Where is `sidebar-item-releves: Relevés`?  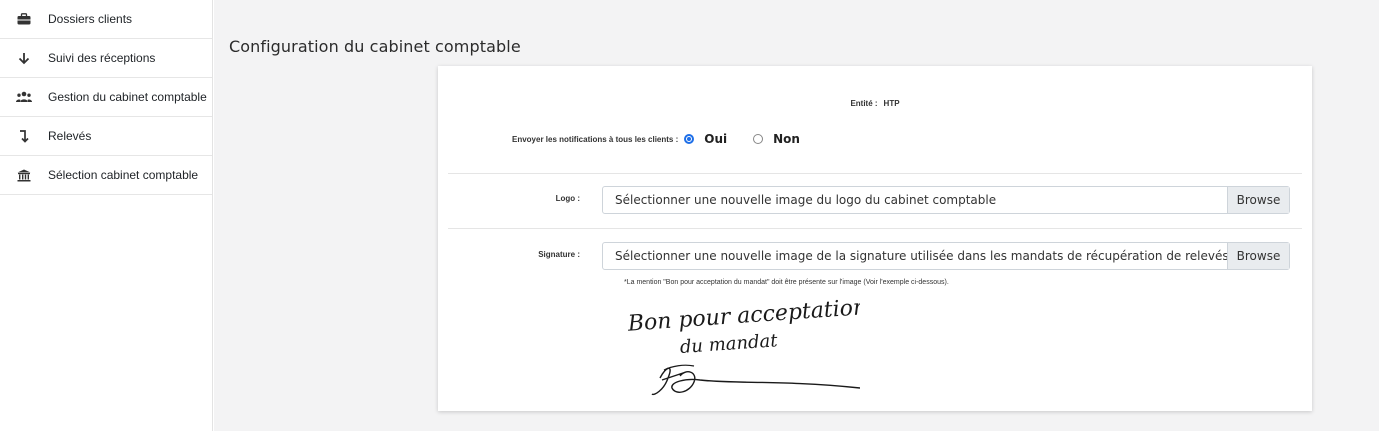 sidebar-item-releves: Relevés is located at coordinates (106, 136).